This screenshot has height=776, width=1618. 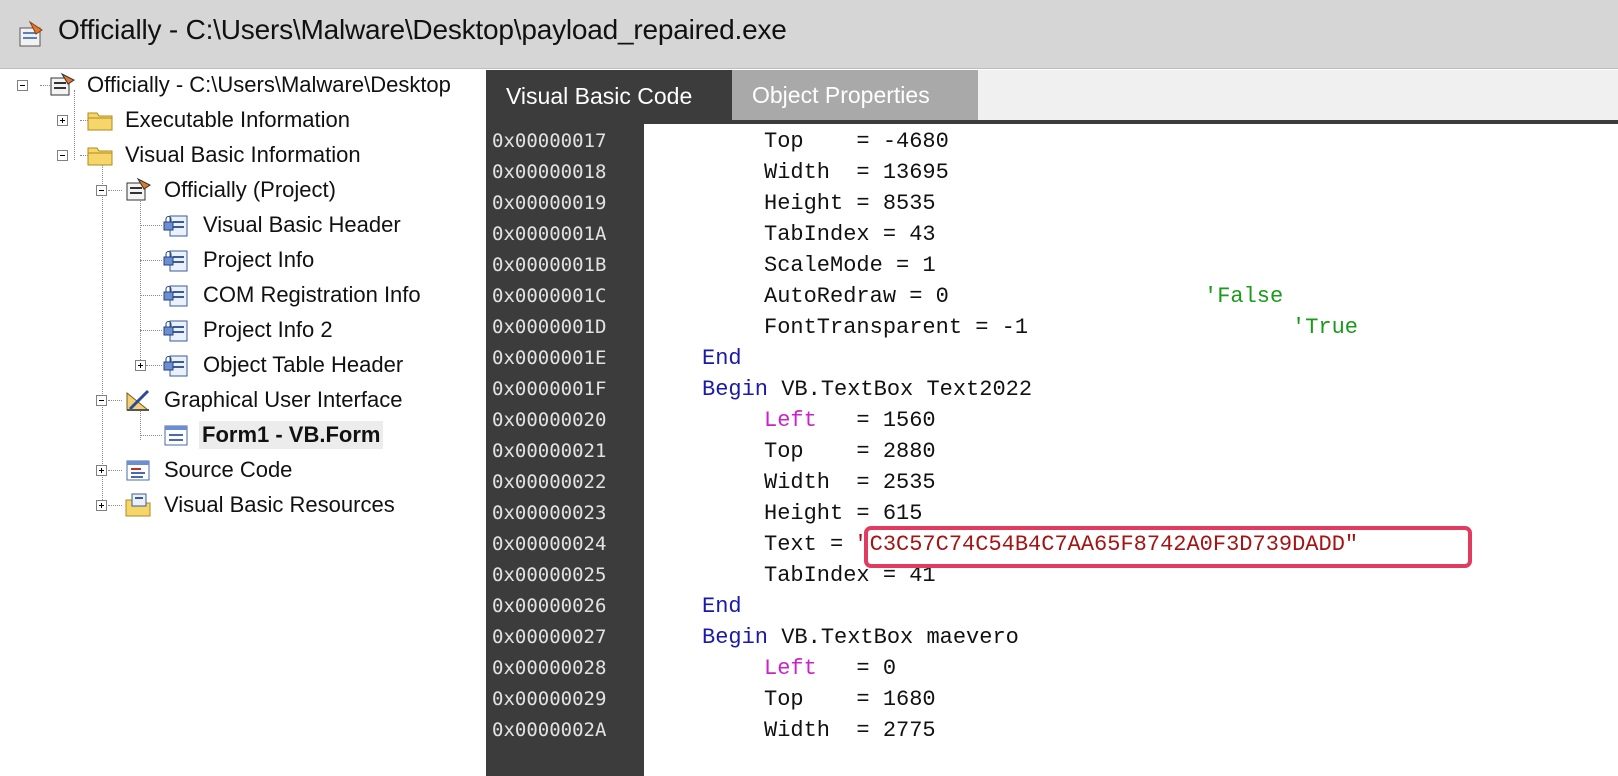 What do you see at coordinates (279, 505) in the screenshot?
I see `tree-item-visual-basic-resources: Visual Basic Resources` at bounding box center [279, 505].